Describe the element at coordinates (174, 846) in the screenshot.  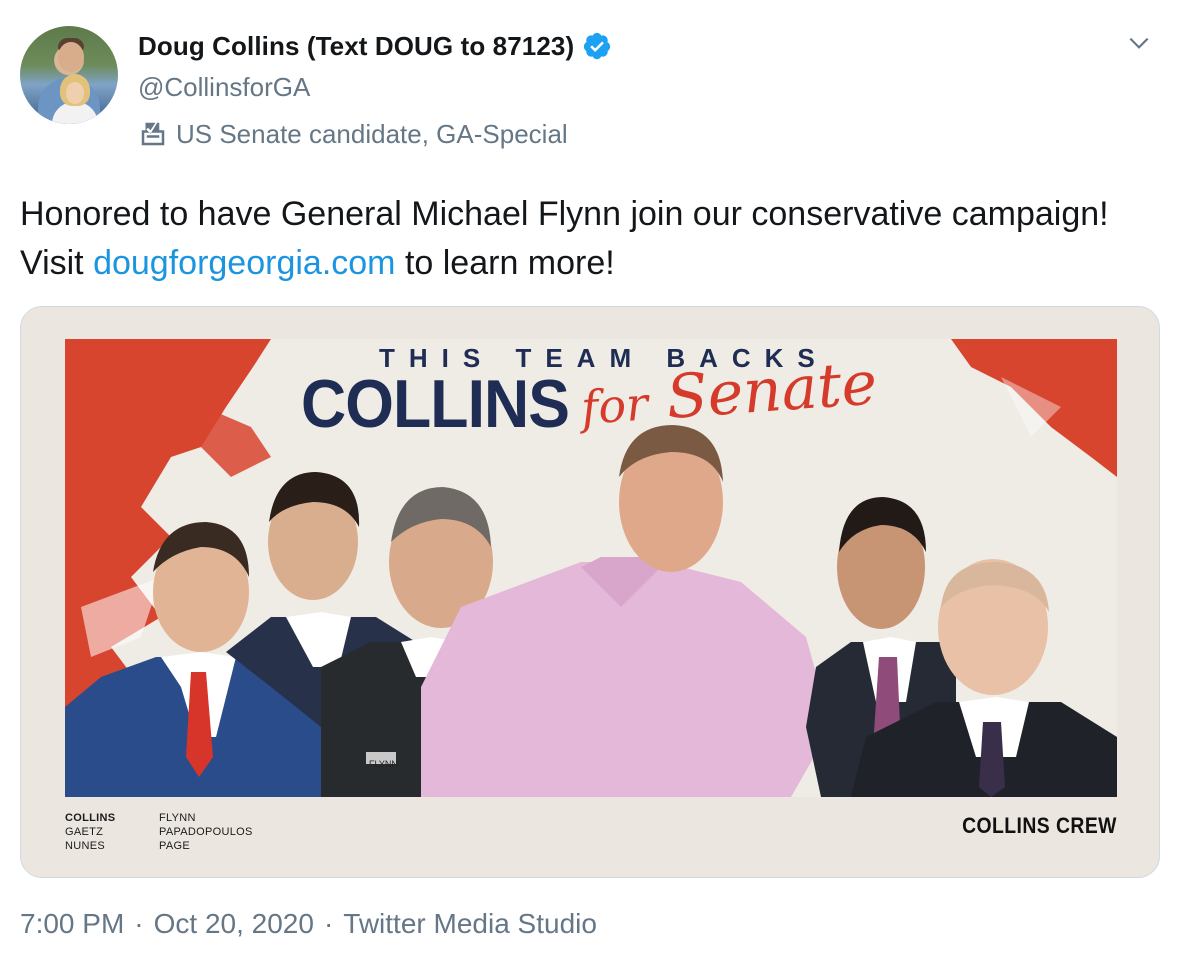
I see `media-name-right-3: PAGE` at that location.